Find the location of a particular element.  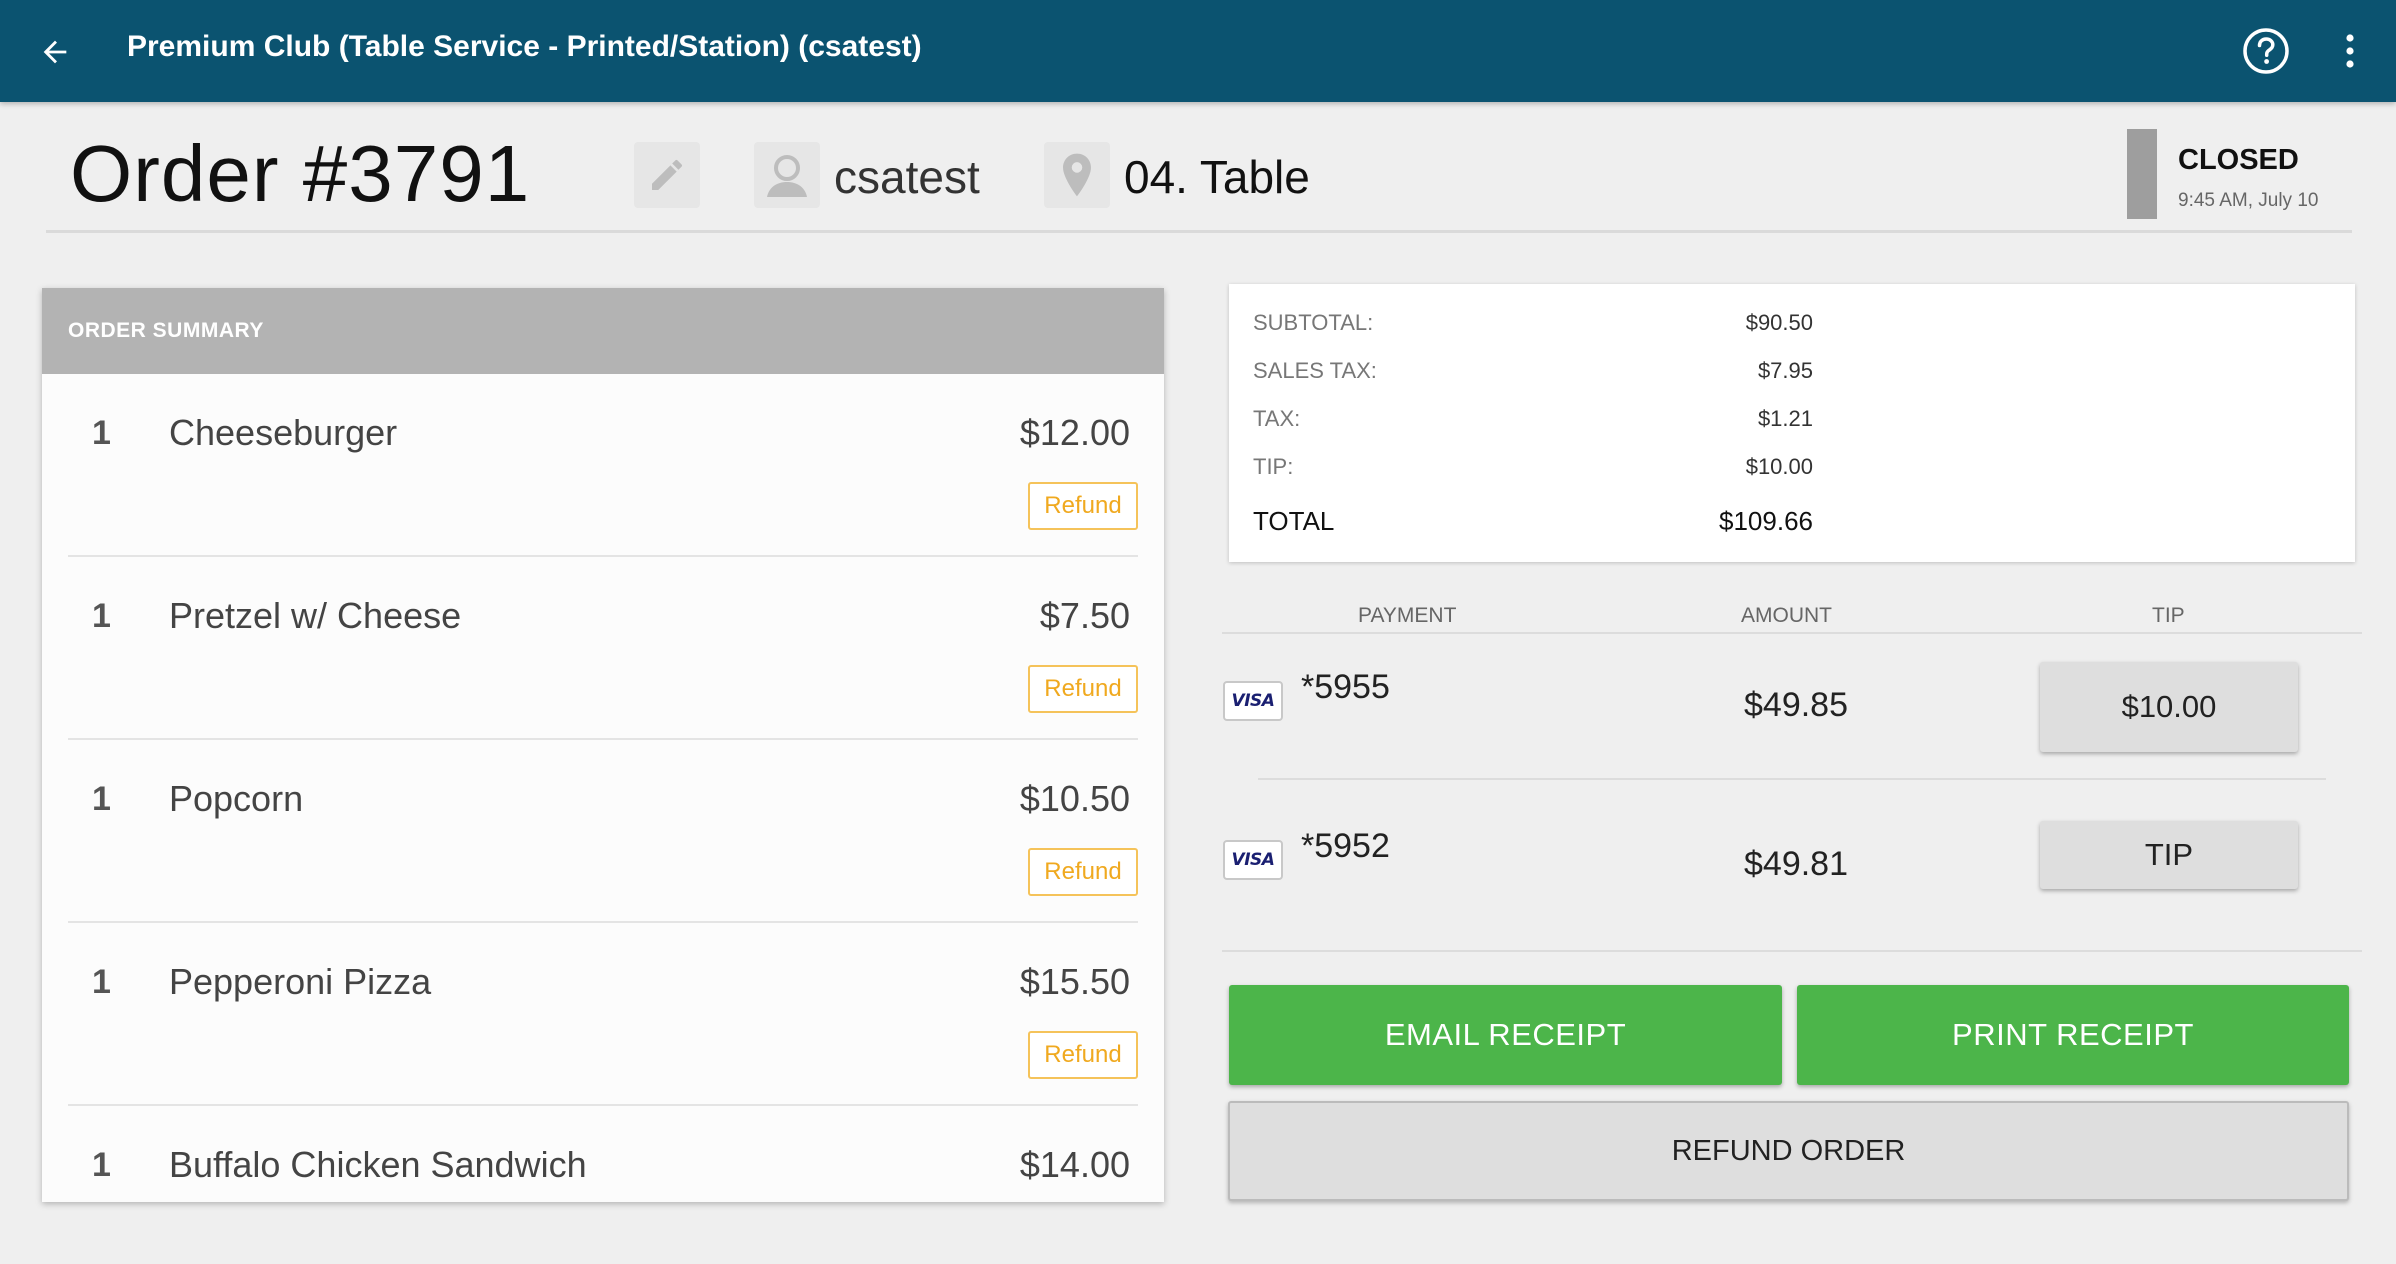

back-button is located at coordinates (55, 52).